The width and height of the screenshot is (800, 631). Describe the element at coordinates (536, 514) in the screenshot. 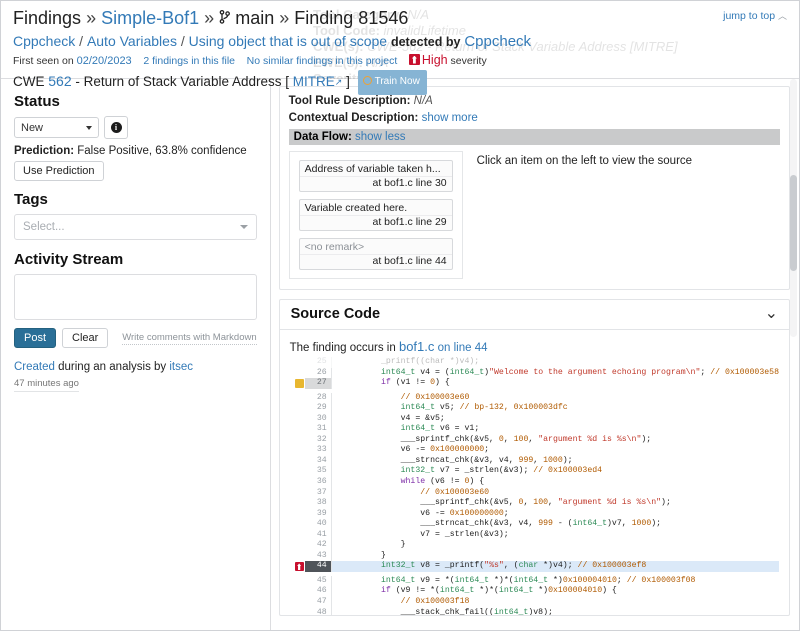

I see `code-line: 39 v6 -= 0x100000000;` at that location.